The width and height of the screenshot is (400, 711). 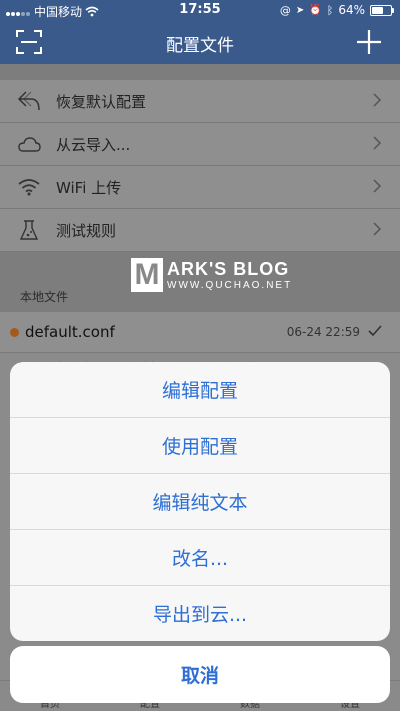 I want to click on watermark-logo: M, so click(x=147, y=275).